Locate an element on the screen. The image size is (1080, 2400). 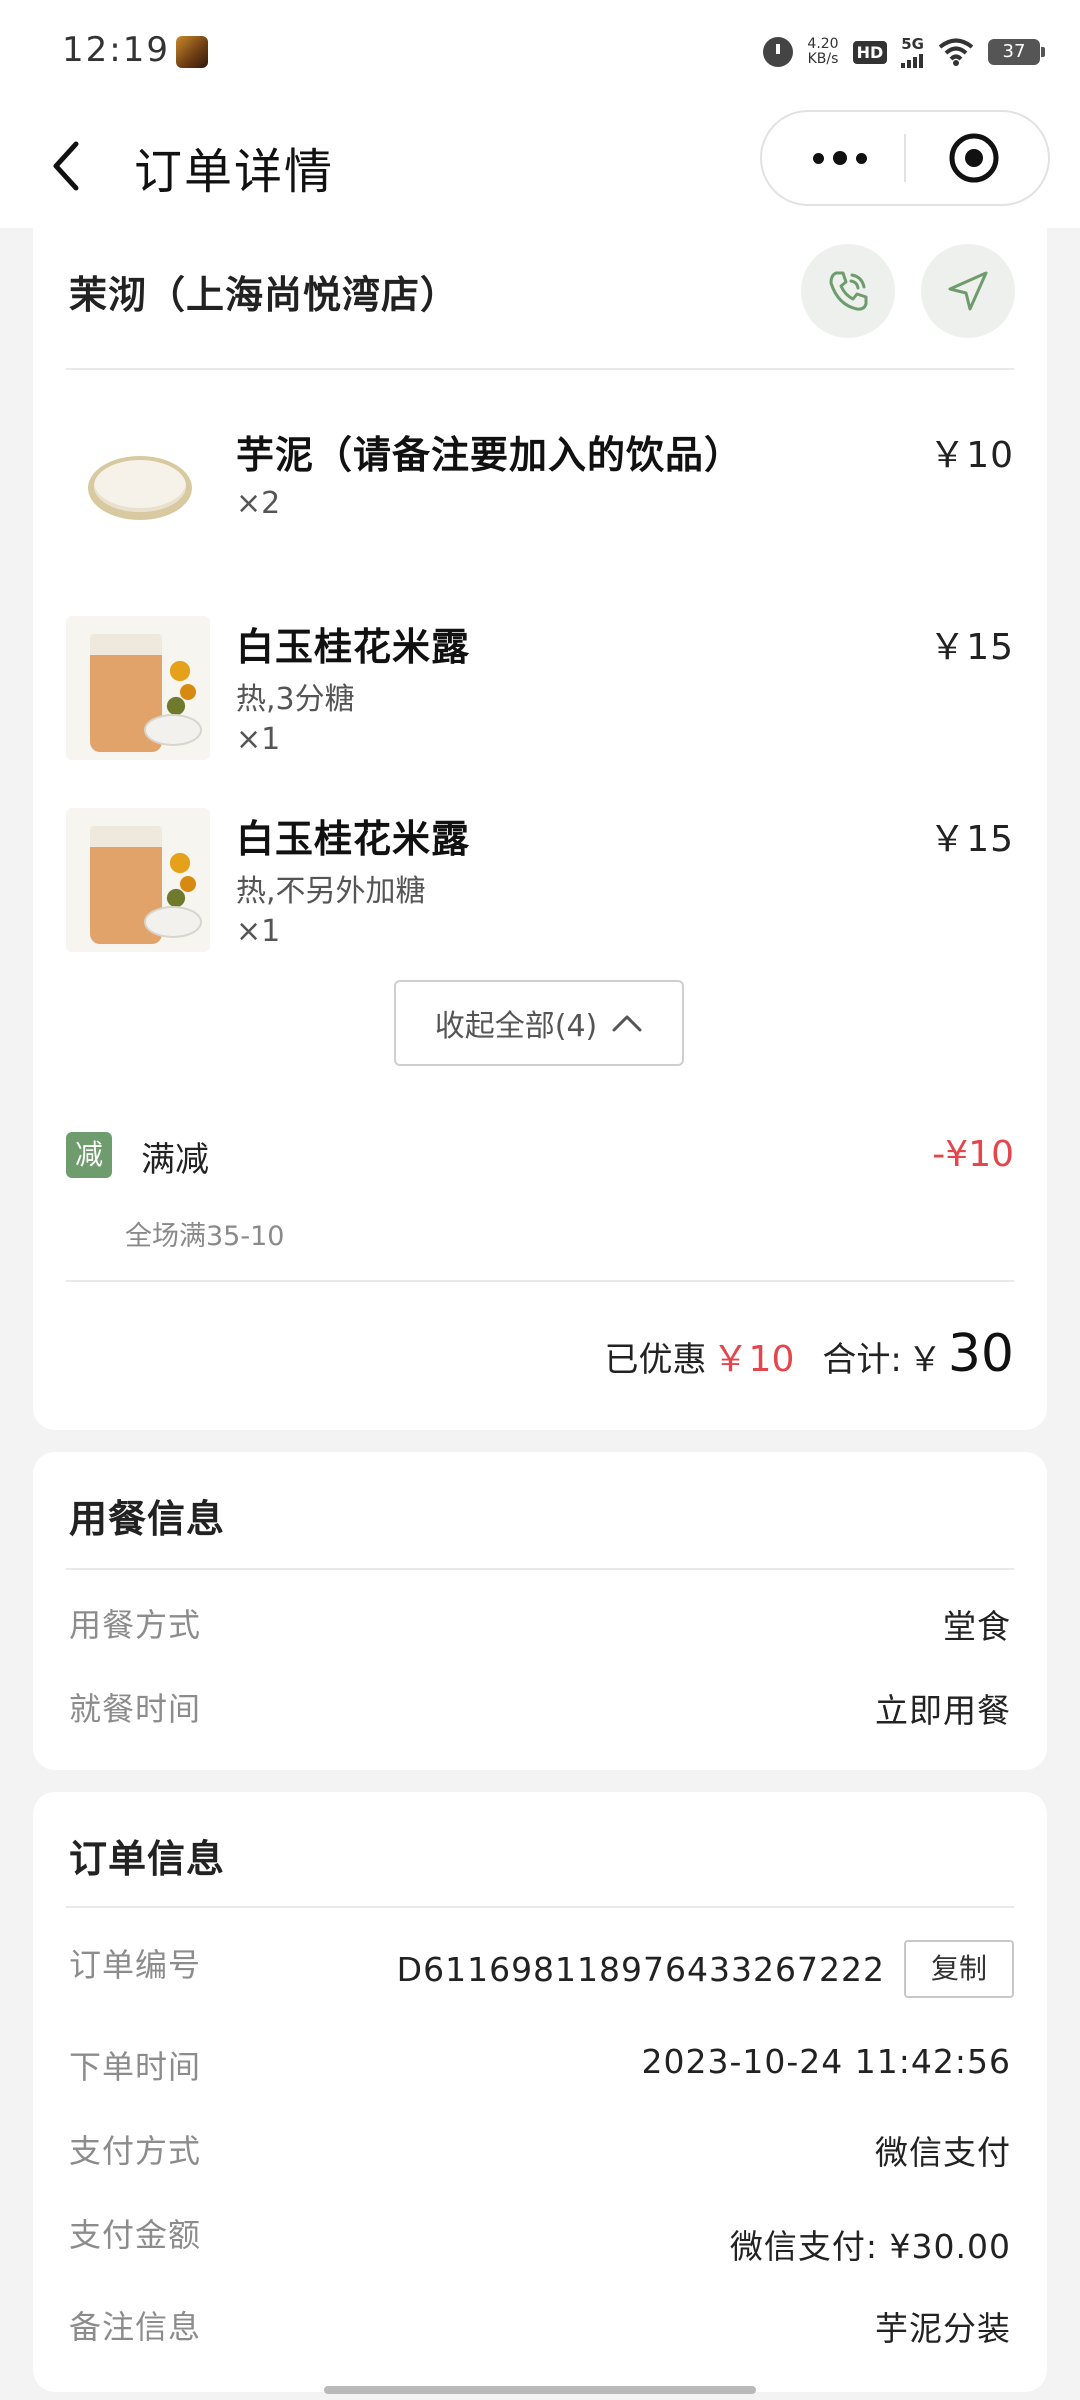
order-item: 芋泥（请备注要加入的饮品） ×2 ￥10 is located at coordinates (540, 504).